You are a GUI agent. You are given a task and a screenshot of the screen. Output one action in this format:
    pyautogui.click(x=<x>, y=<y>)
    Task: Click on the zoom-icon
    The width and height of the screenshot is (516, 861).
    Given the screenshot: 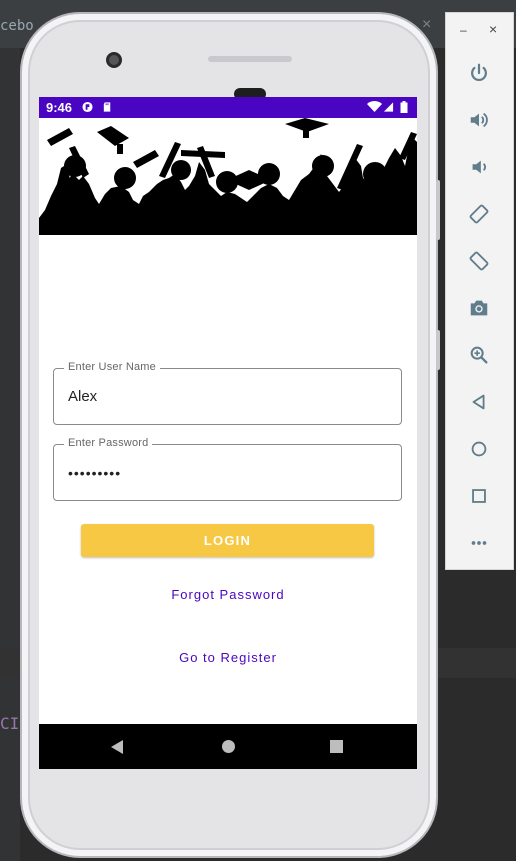 What is the action you would take?
    pyautogui.click(x=479, y=355)
    